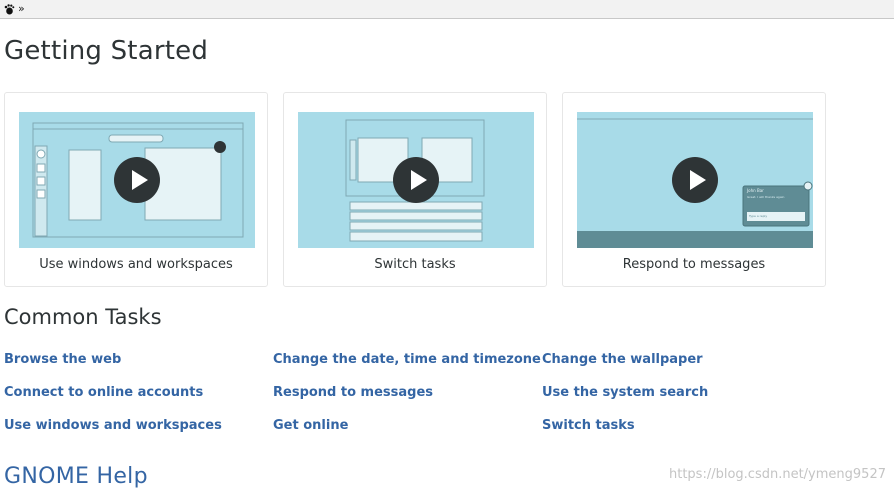  What do you see at coordinates (21, 9) in the screenshot?
I see `overflow-chevron-icon: »` at bounding box center [21, 9].